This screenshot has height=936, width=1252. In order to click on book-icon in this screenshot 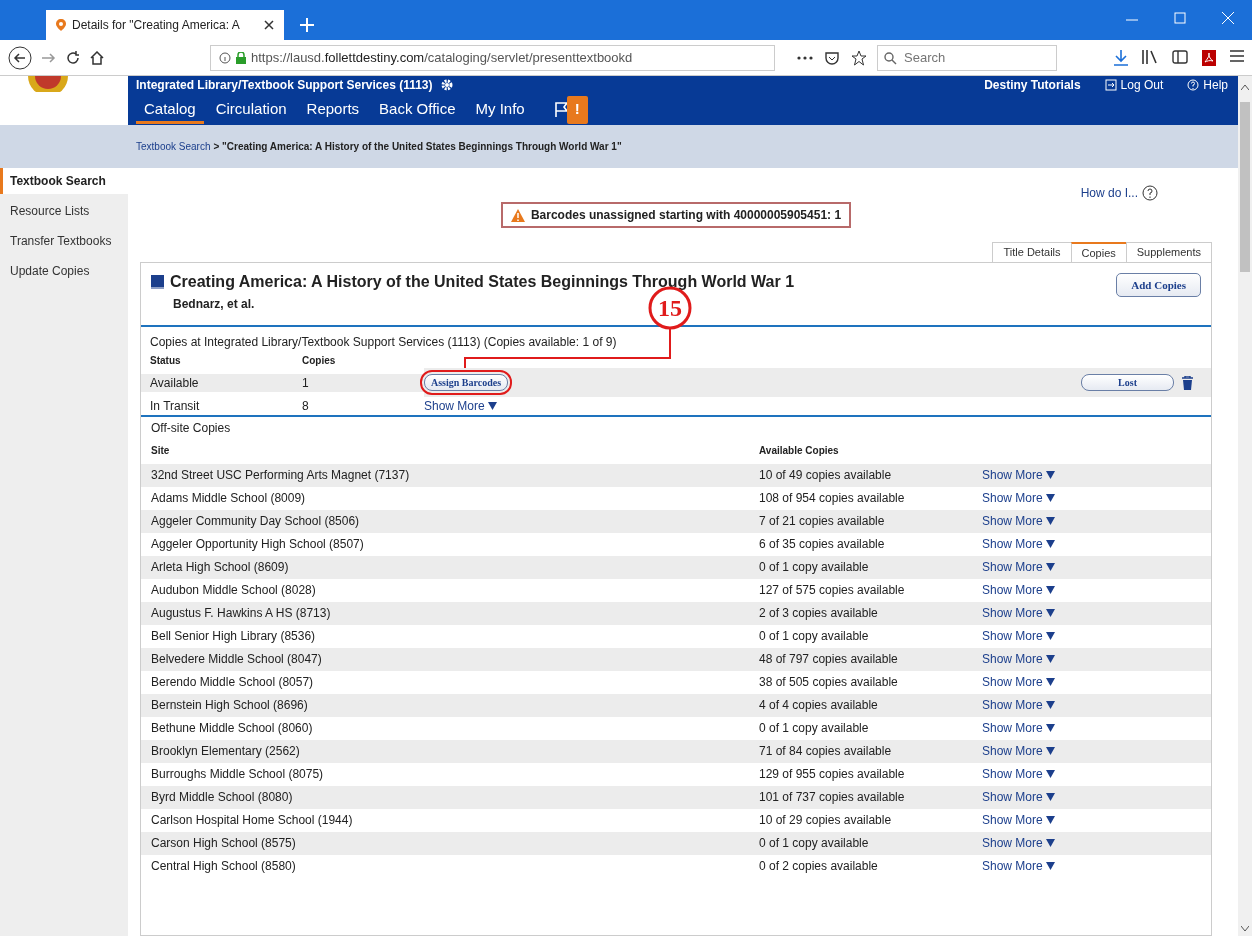, I will do `click(157, 282)`.